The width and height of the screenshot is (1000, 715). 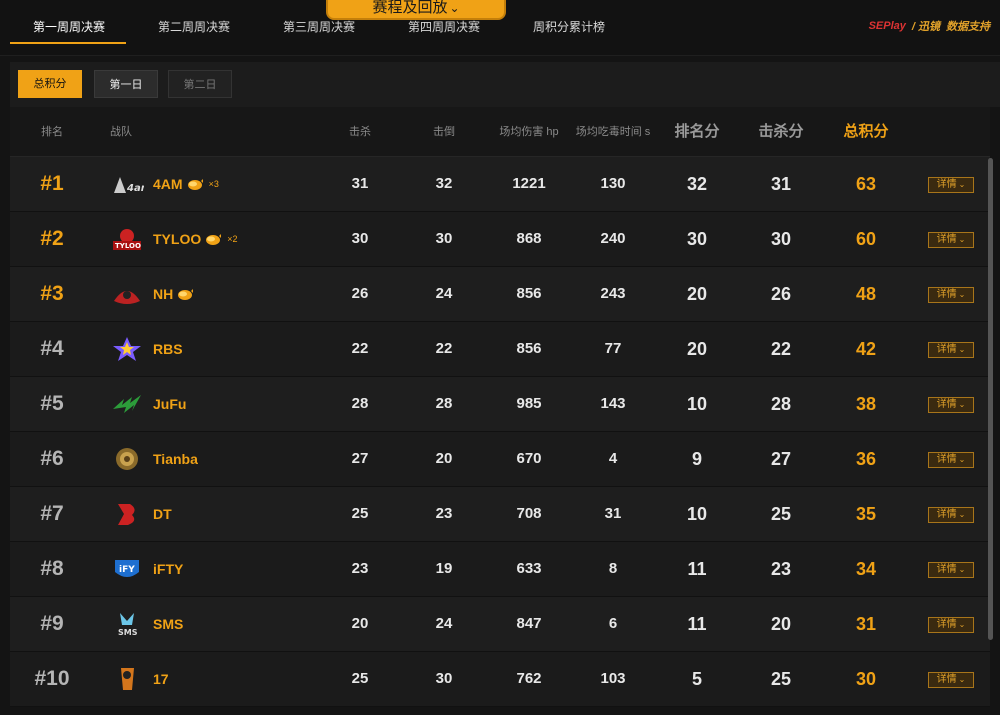 What do you see at coordinates (444, 183) in the screenshot?
I see `knocks-cell: 32` at bounding box center [444, 183].